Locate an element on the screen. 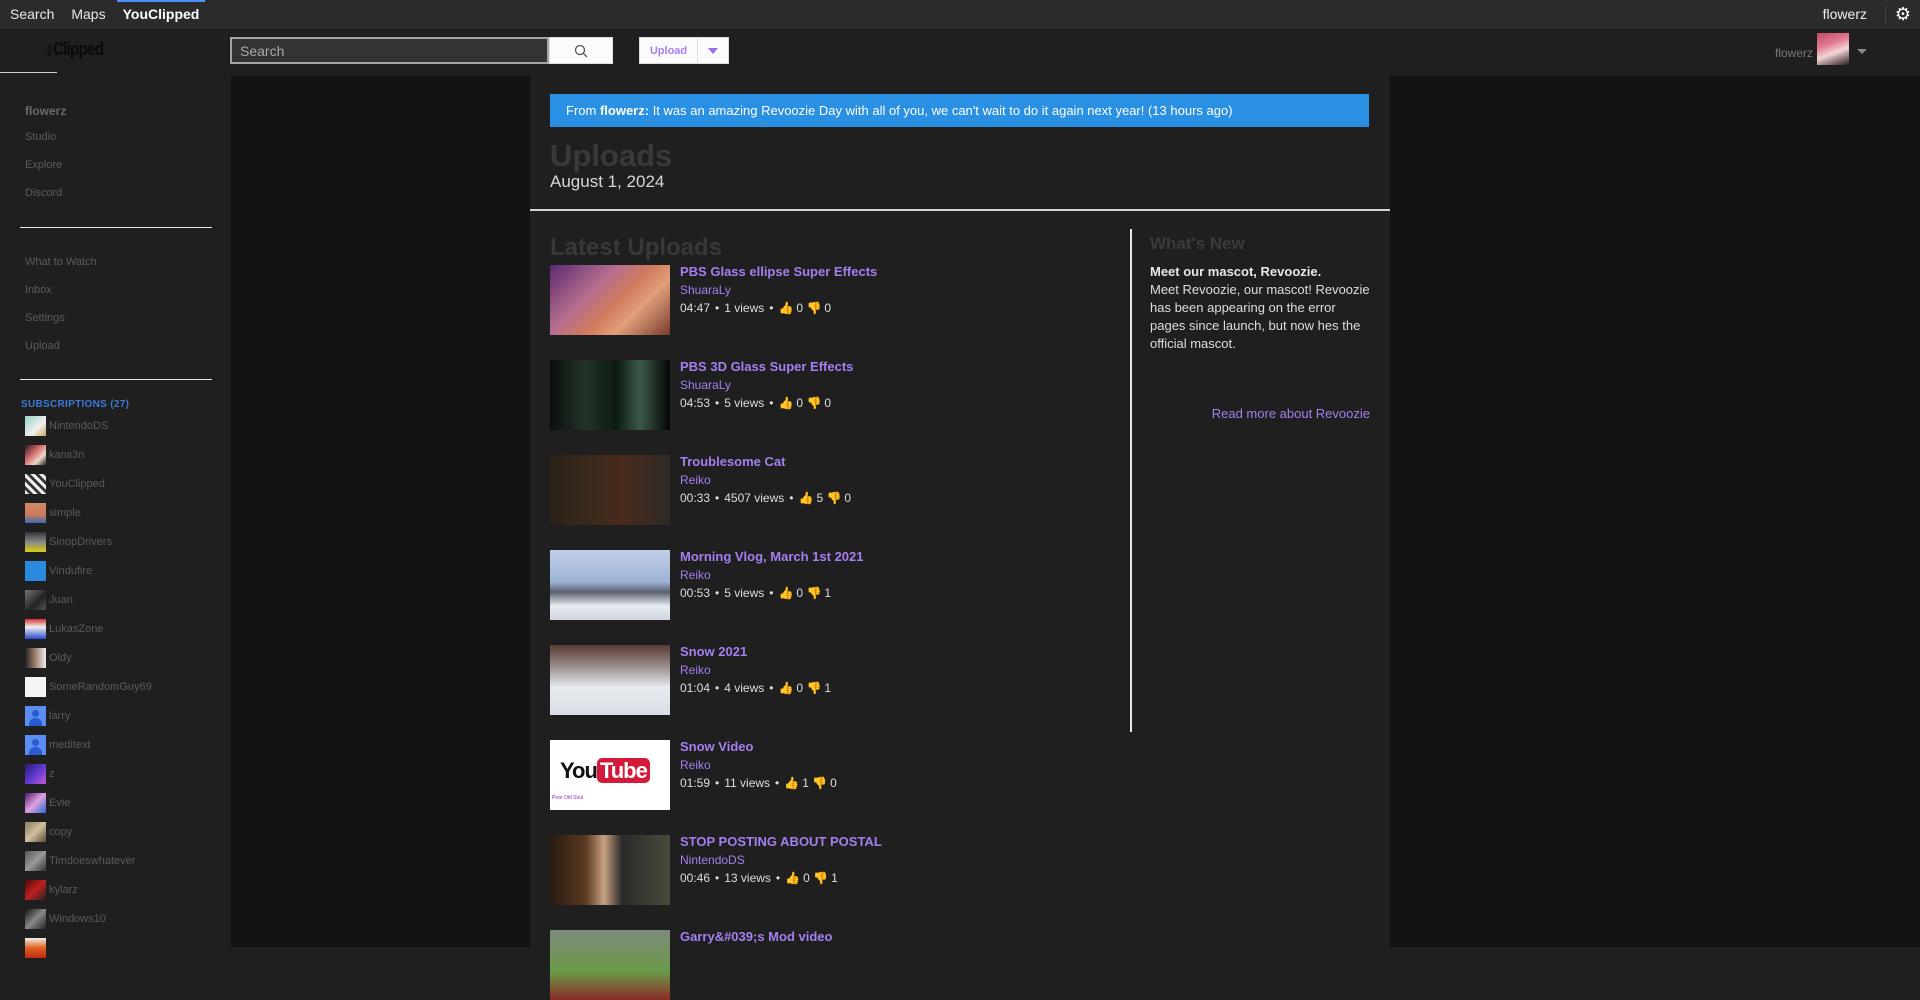 Image resolution: width=1920 pixels, height=1000 pixels. subscription-item is located at coordinates (37, 948).